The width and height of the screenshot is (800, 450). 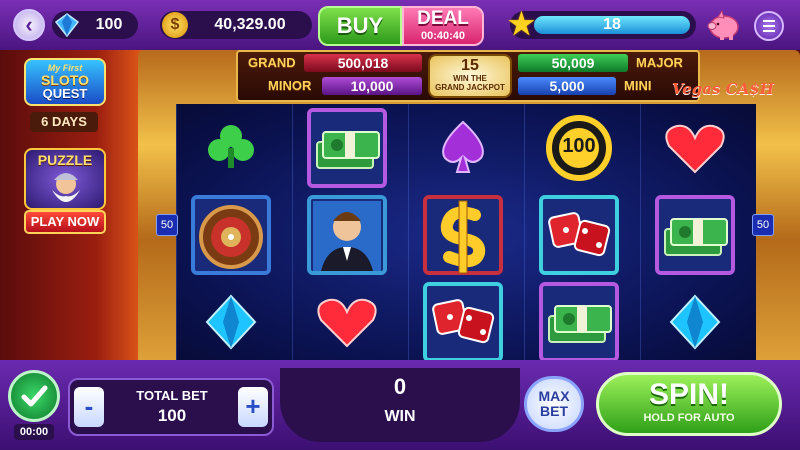 What do you see at coordinates (167, 225) in the screenshot?
I see `payline-left: 50` at bounding box center [167, 225].